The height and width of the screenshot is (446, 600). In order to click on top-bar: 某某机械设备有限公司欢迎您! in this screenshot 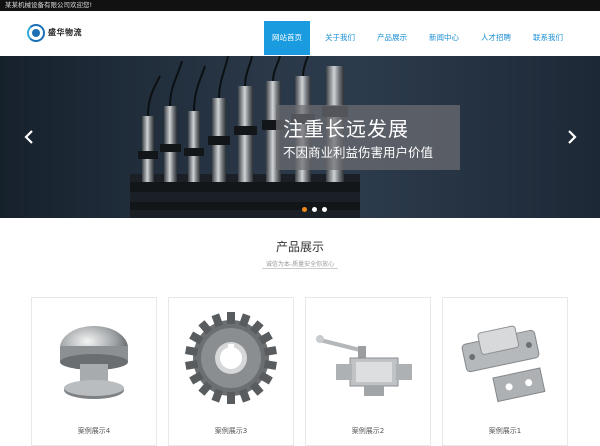, I will do `click(300, 5)`.